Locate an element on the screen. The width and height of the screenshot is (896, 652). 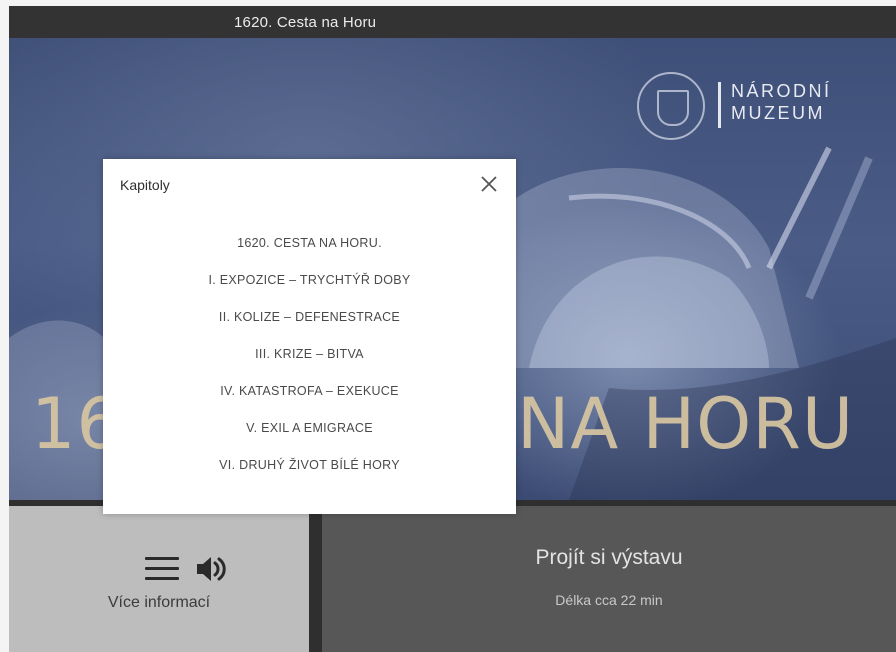
modal-title: Kapitoly is located at coordinates (145, 185).